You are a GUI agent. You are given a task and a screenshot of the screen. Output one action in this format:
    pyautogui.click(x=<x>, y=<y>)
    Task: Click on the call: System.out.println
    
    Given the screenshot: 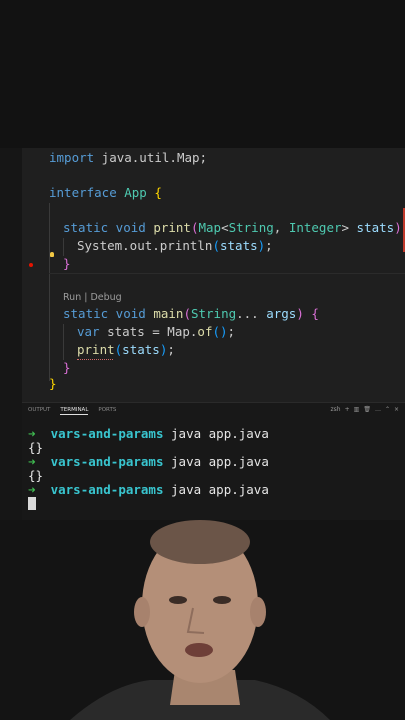 What is the action you would take?
    pyautogui.click(x=145, y=245)
    